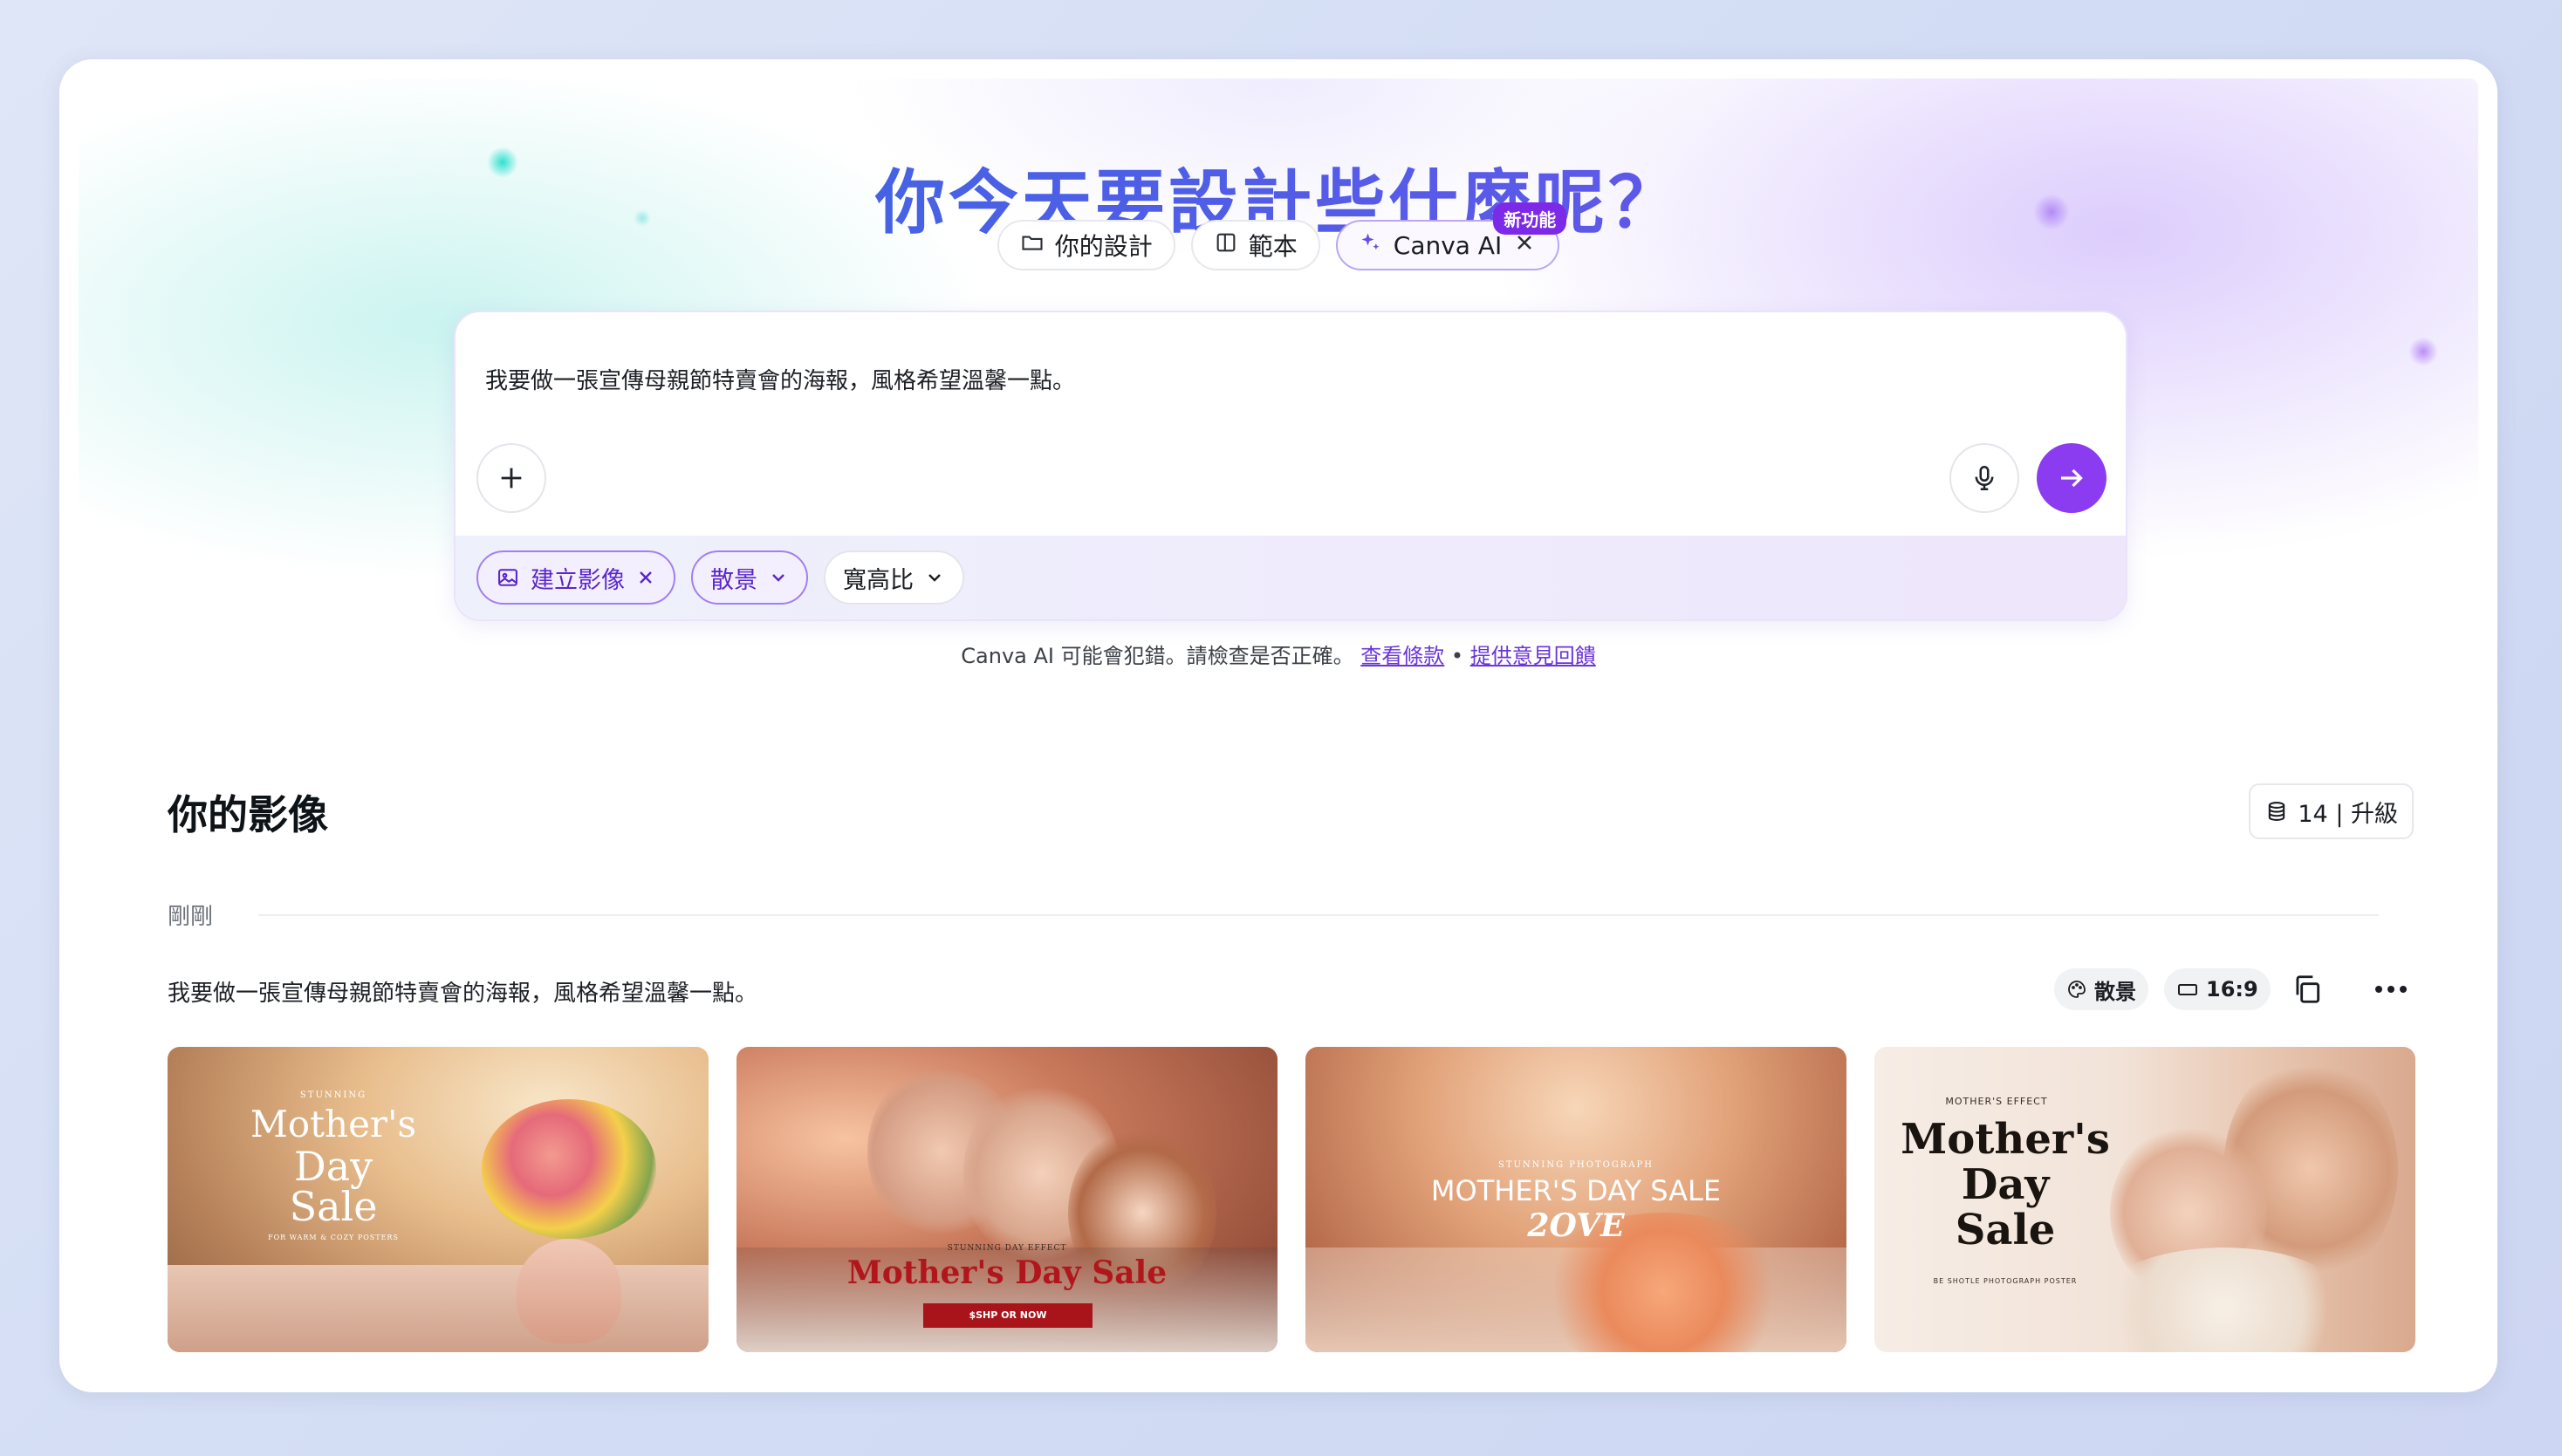 The height and width of the screenshot is (1456, 2562). I want to click on feedback-link: 提供意見回饋, so click(1533, 656).